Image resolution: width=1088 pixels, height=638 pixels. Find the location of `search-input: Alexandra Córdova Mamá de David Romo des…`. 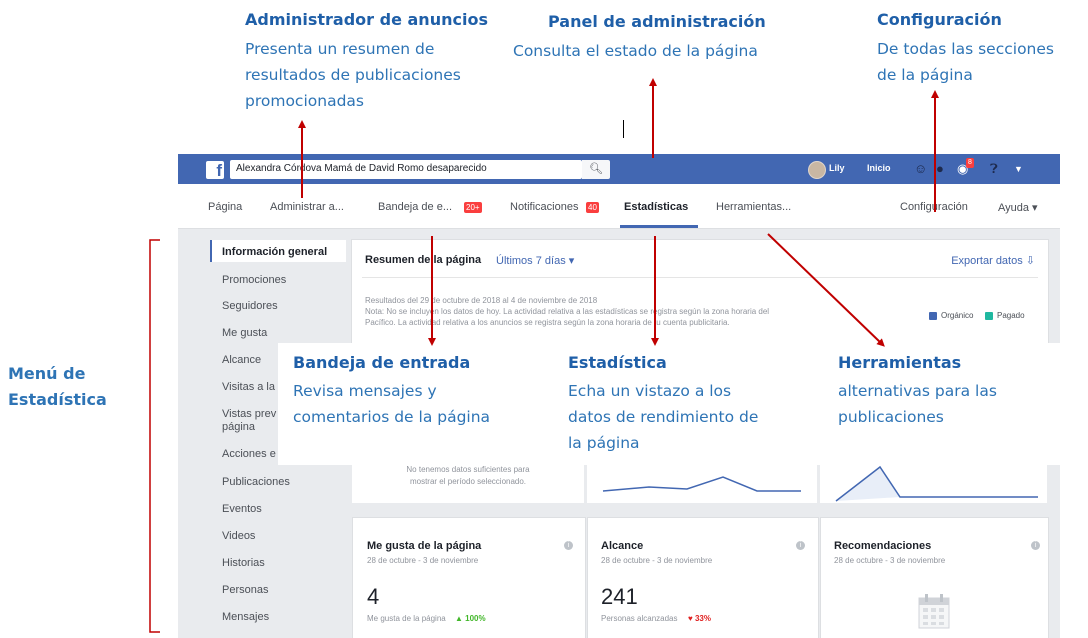

search-input: Alexandra Córdova Mamá de David Romo des… is located at coordinates (406, 169).